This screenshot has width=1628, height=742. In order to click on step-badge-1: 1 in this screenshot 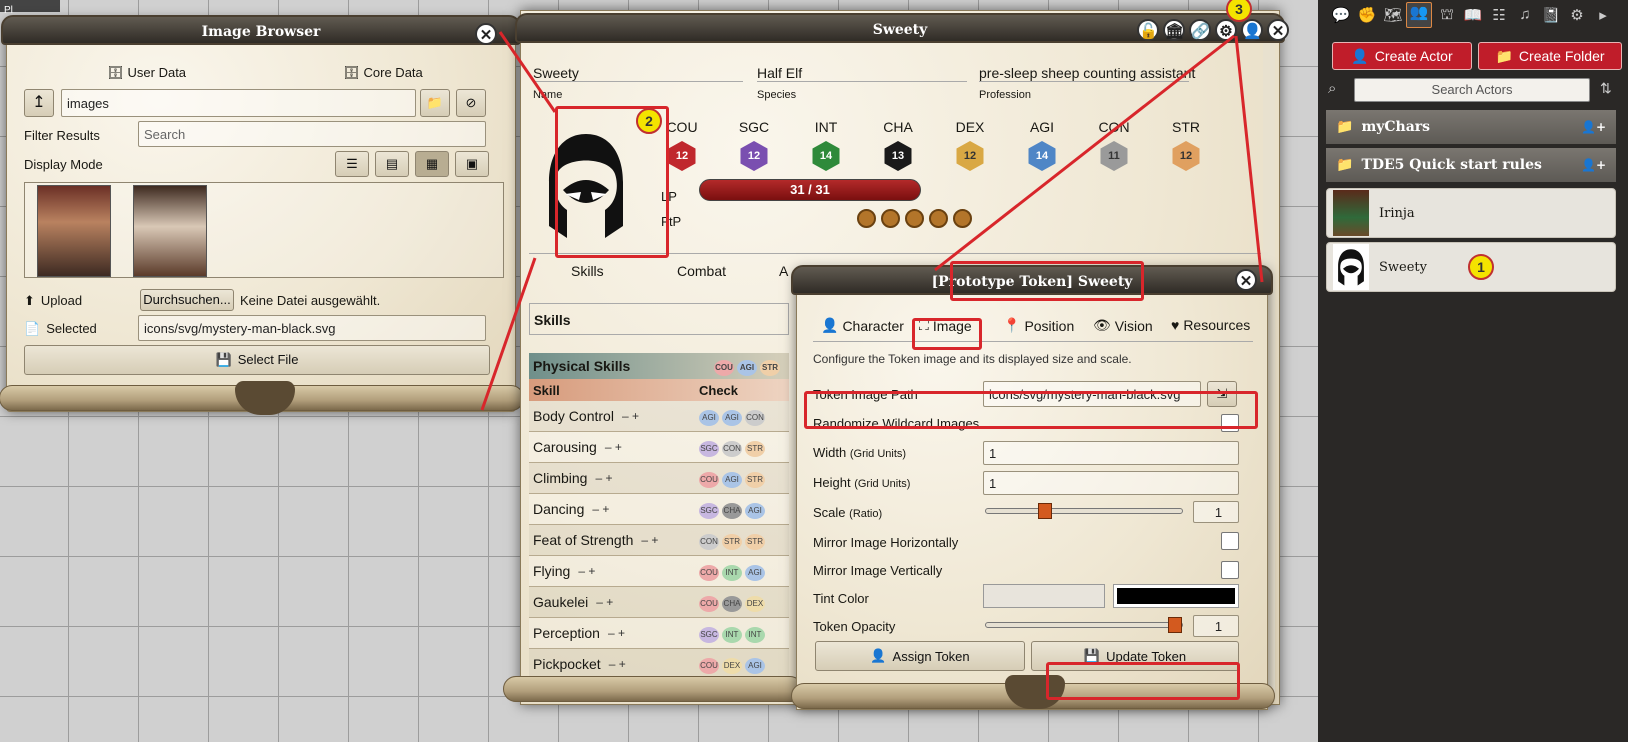, I will do `click(1481, 267)`.